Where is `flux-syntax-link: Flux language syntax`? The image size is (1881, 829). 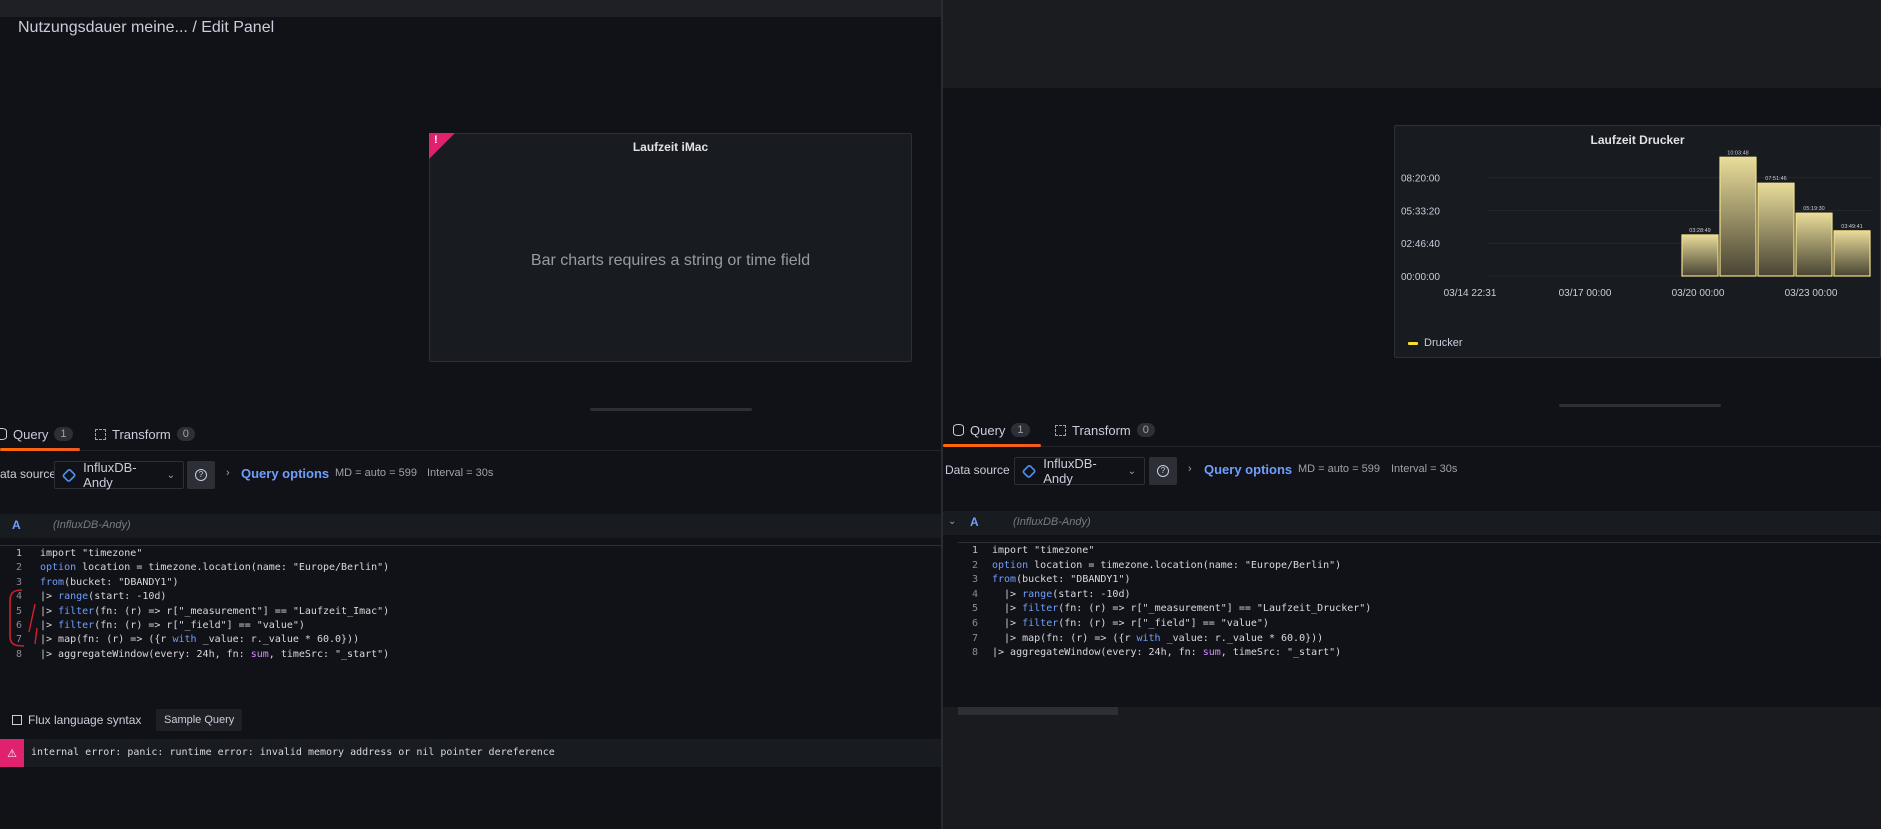 flux-syntax-link: Flux language syntax is located at coordinates (76, 720).